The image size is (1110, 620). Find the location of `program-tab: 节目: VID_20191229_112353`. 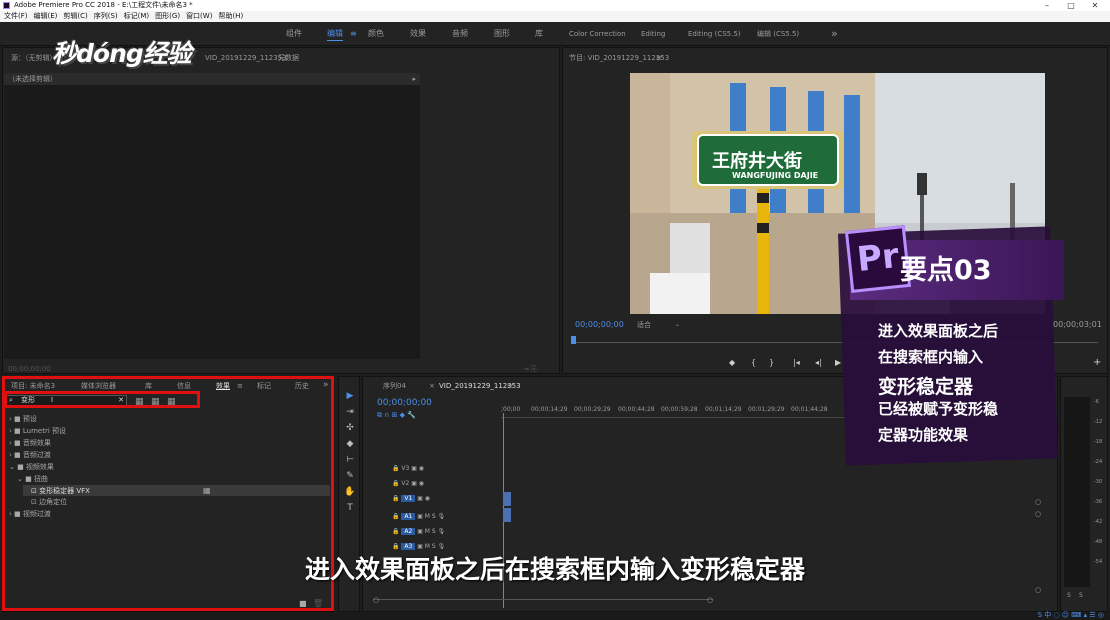

program-tab: 节目: VID_20191229_112353 is located at coordinates (619, 58).